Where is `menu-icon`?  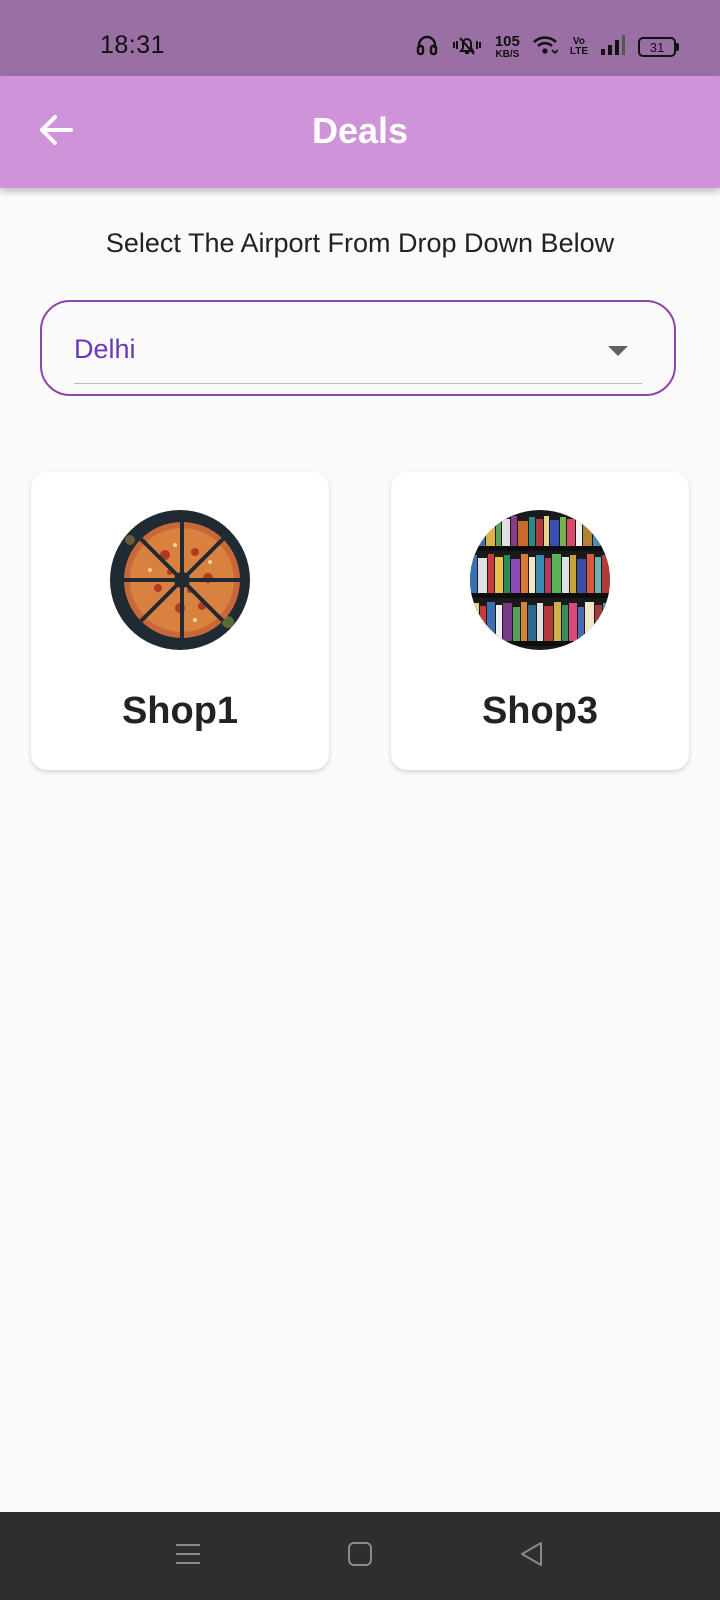
menu-icon is located at coordinates (188, 1556).